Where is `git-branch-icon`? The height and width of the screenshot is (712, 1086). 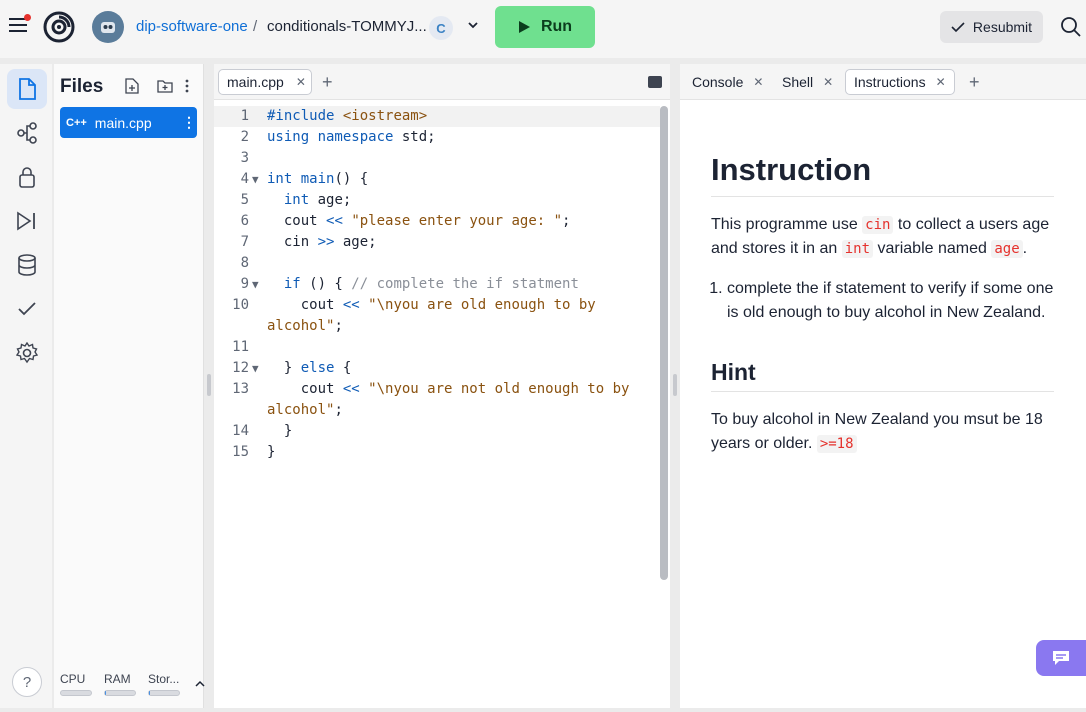 git-branch-icon is located at coordinates (27, 133).